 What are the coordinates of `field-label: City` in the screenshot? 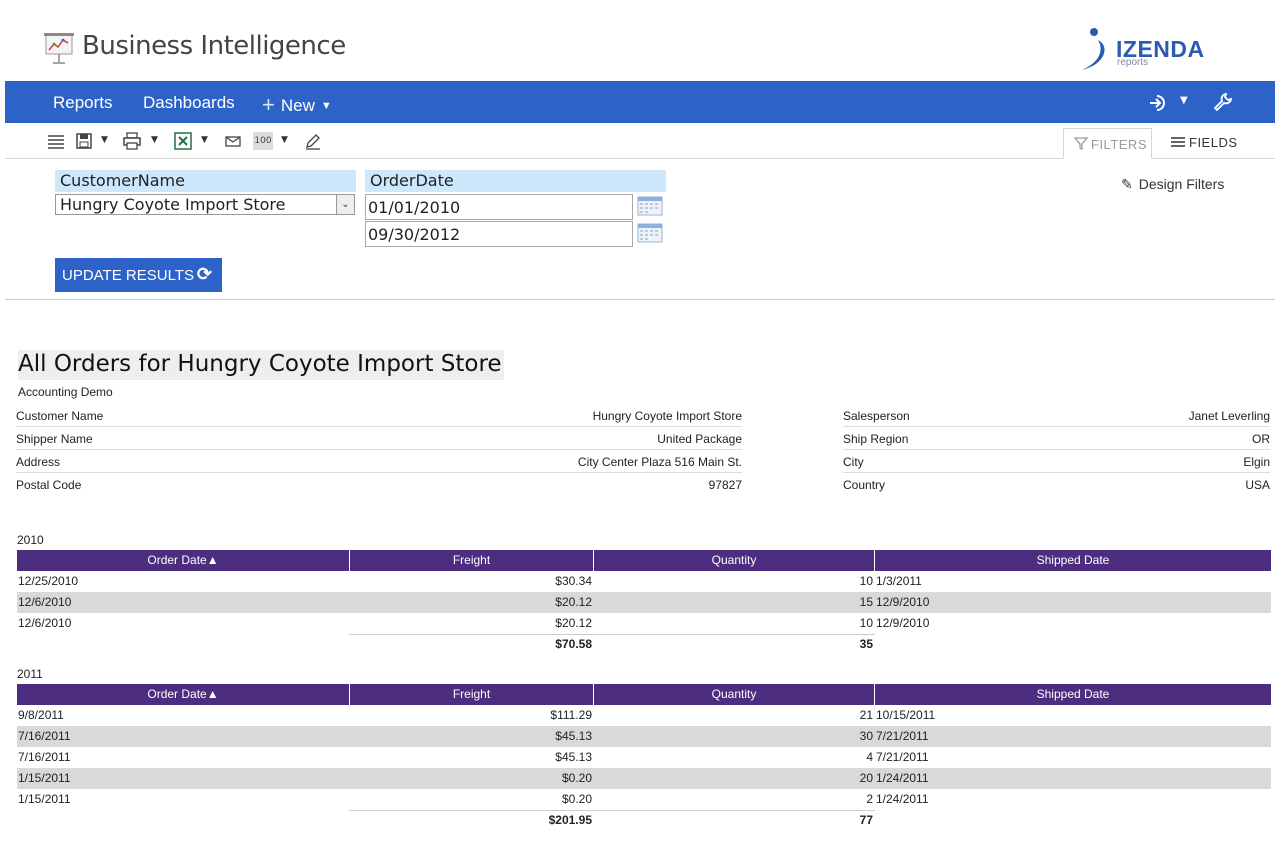 It's located at (853, 462).